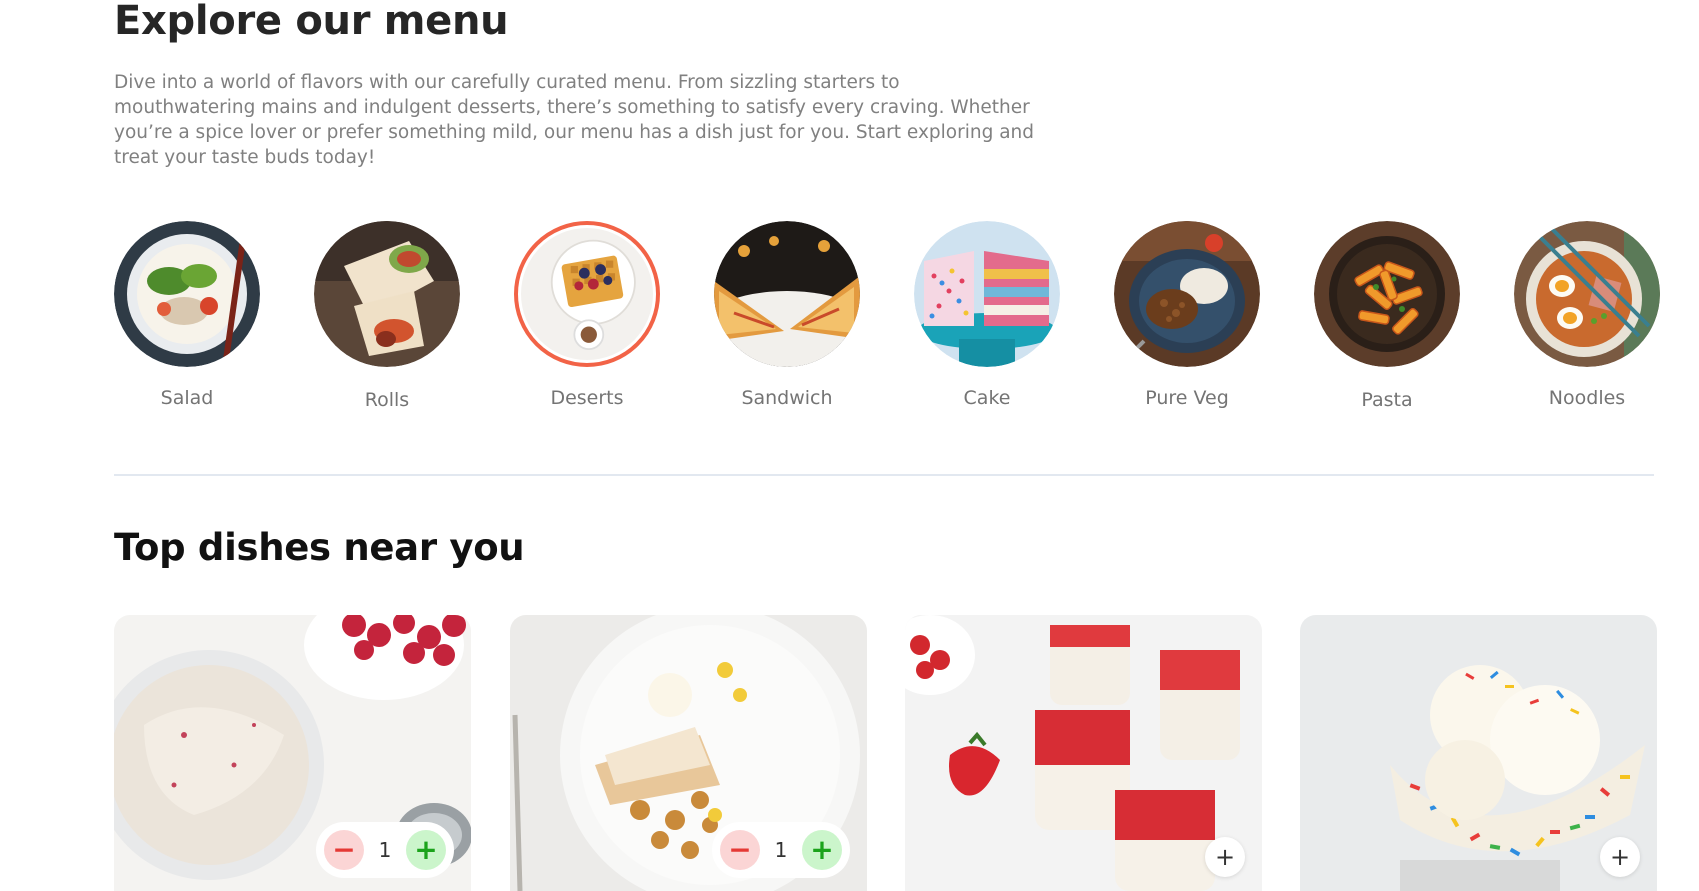 The height and width of the screenshot is (891, 1699). Describe the element at coordinates (884, 475) in the screenshot. I see `section-divider` at that location.